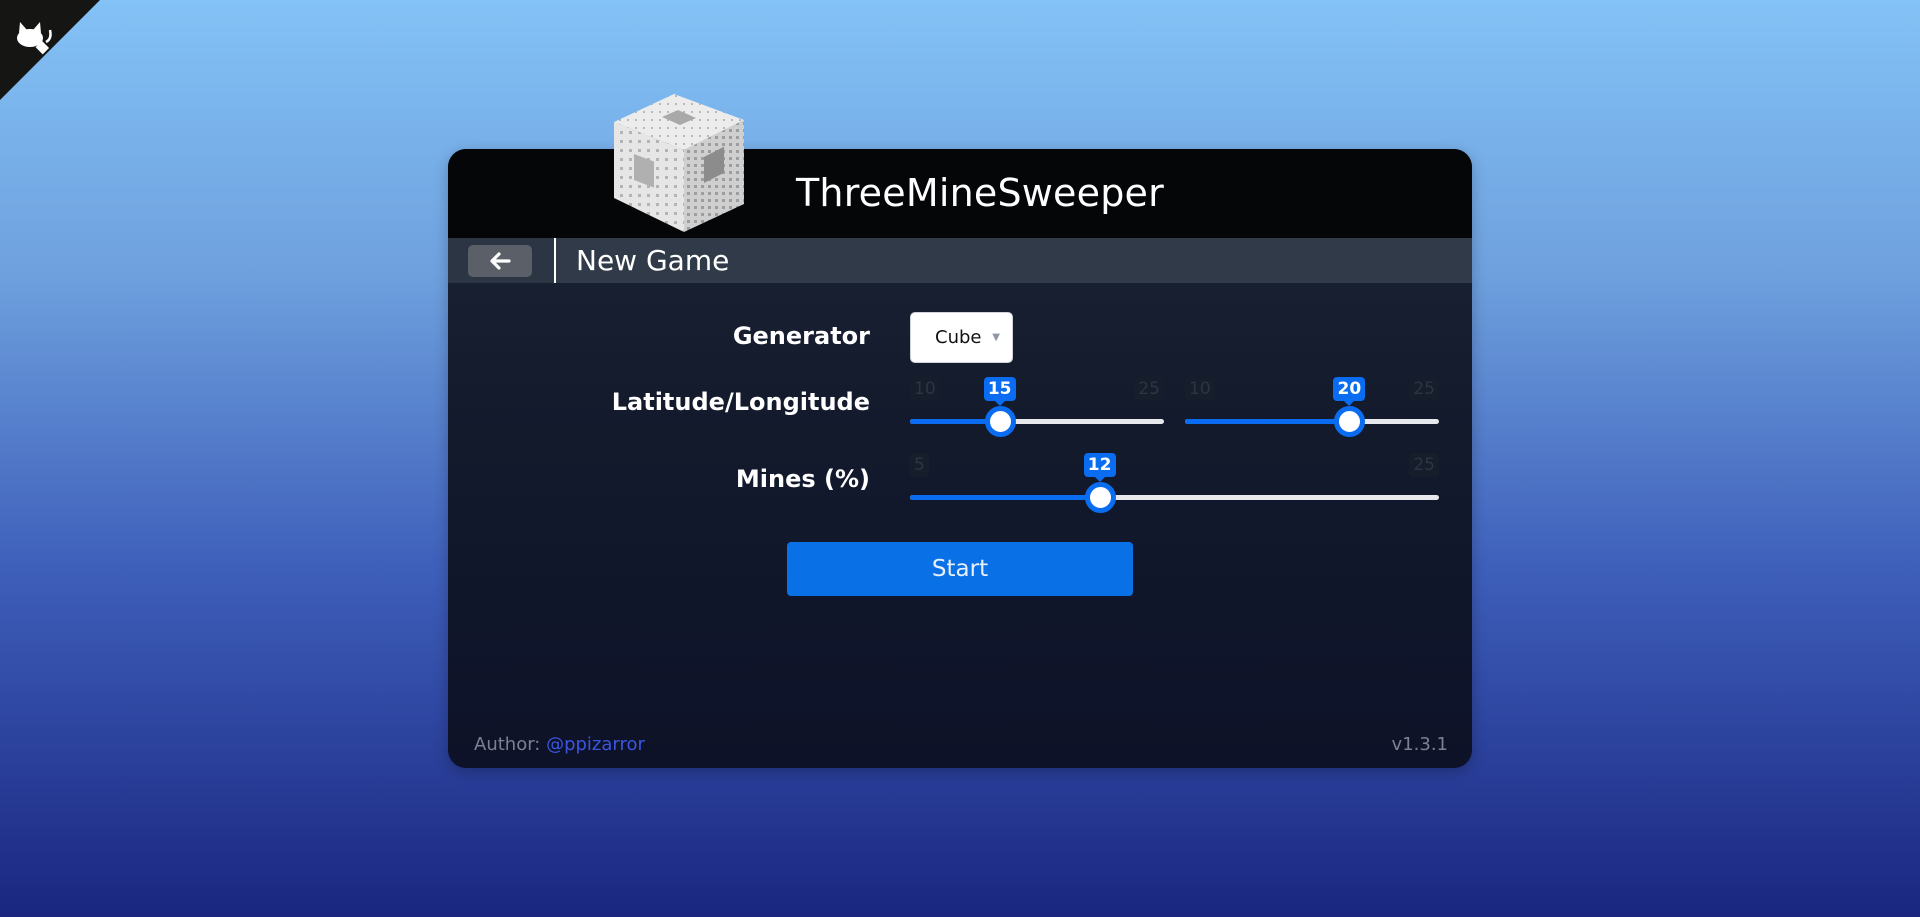 The width and height of the screenshot is (1920, 917). I want to click on author-link: @ppizarror, so click(595, 744).